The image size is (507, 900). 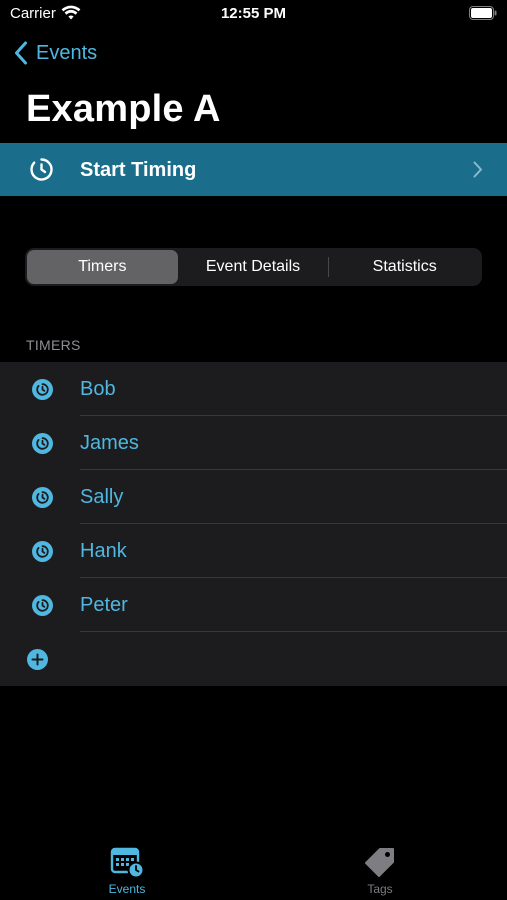 What do you see at coordinates (379, 862) in the screenshot?
I see `tag-icon` at bounding box center [379, 862].